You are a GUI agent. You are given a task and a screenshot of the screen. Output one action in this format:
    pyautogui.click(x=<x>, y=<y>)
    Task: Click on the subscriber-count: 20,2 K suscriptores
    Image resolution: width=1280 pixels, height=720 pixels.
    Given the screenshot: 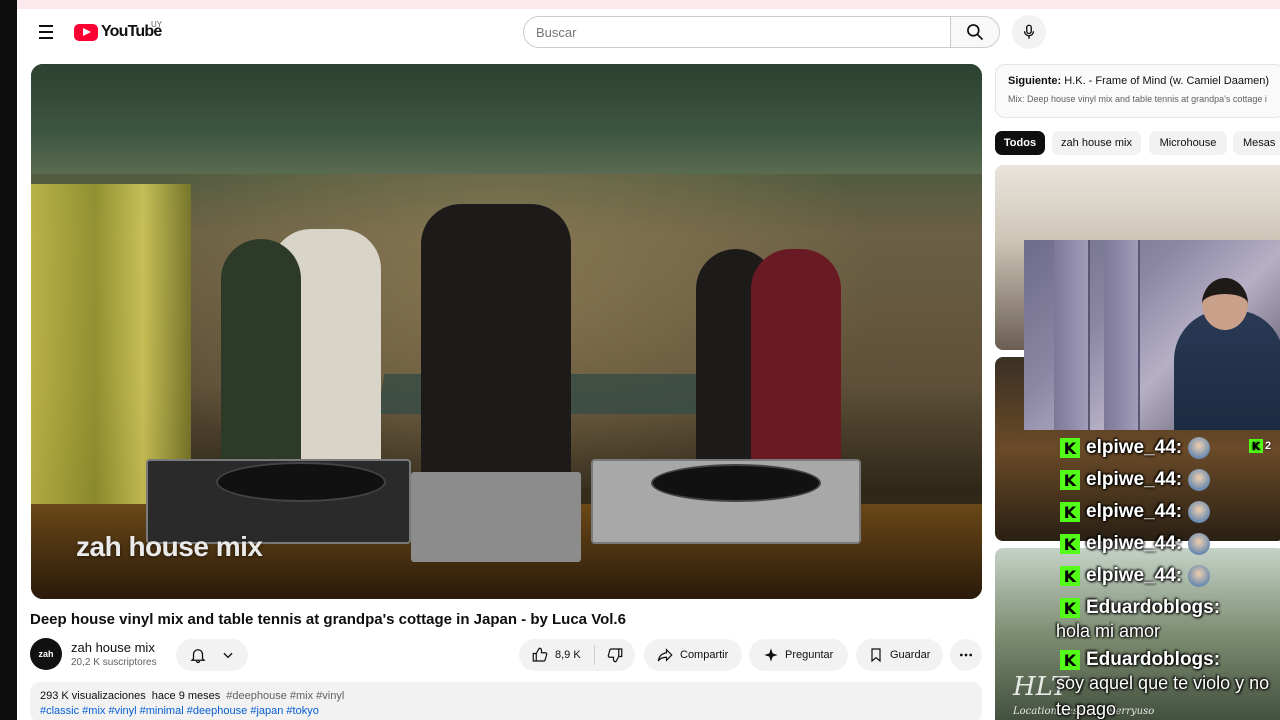 What is the action you would take?
    pyautogui.click(x=114, y=662)
    